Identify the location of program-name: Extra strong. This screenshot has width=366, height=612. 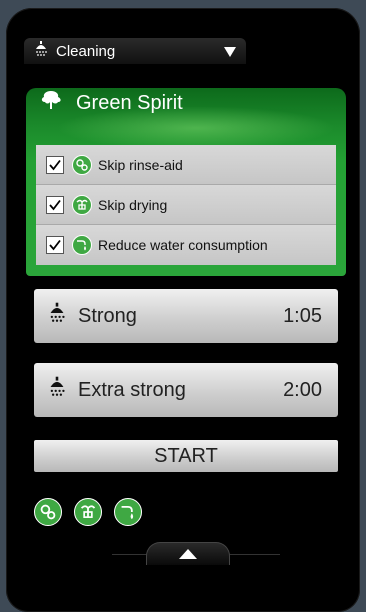
(132, 389).